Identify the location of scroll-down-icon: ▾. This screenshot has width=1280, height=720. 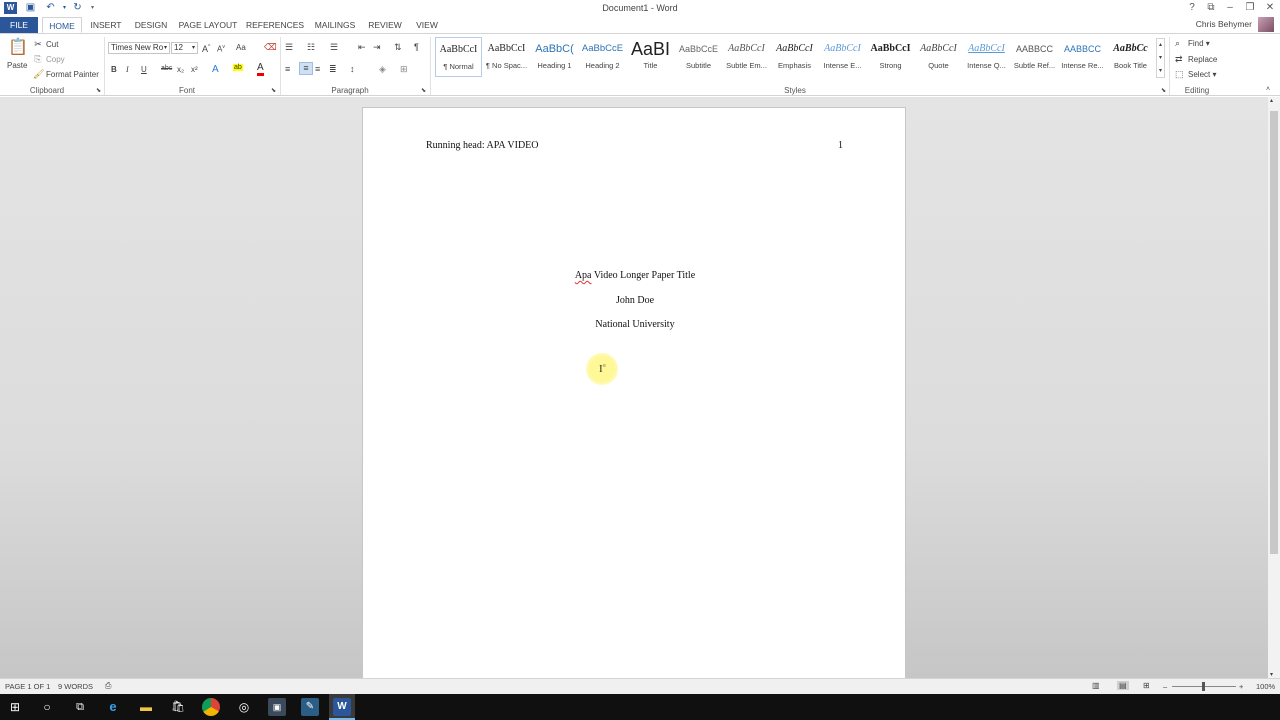
(1271, 674).